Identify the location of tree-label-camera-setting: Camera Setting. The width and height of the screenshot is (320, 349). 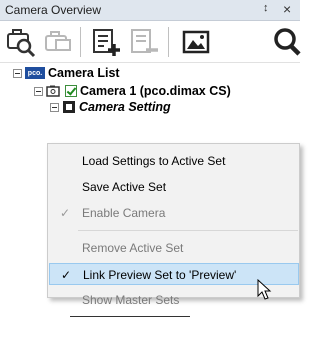
(125, 107).